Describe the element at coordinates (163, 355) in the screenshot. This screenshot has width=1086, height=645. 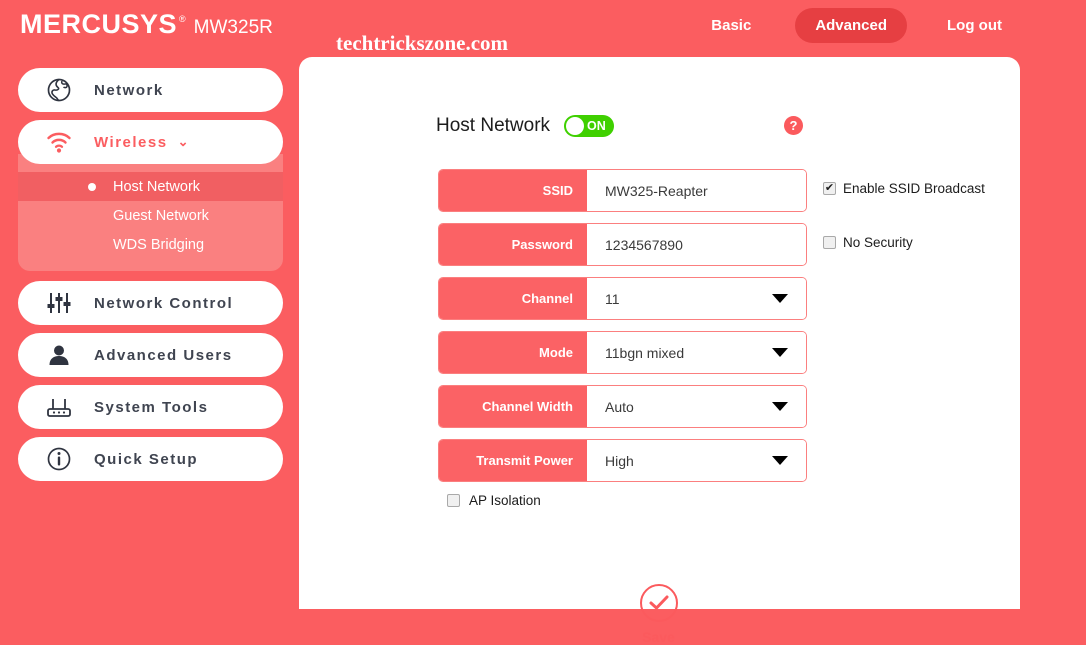
I see `sidebar-item-label: Advanced Users` at that location.